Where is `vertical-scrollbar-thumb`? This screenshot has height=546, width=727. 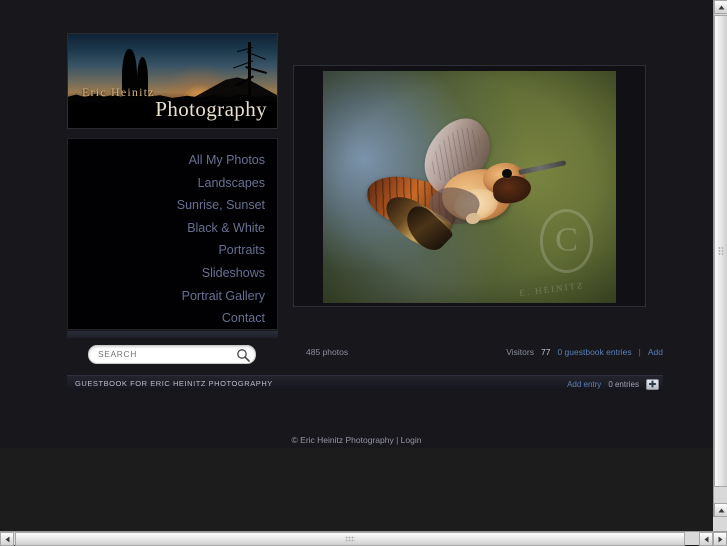
vertical-scrollbar-thumb is located at coordinates (720, 251).